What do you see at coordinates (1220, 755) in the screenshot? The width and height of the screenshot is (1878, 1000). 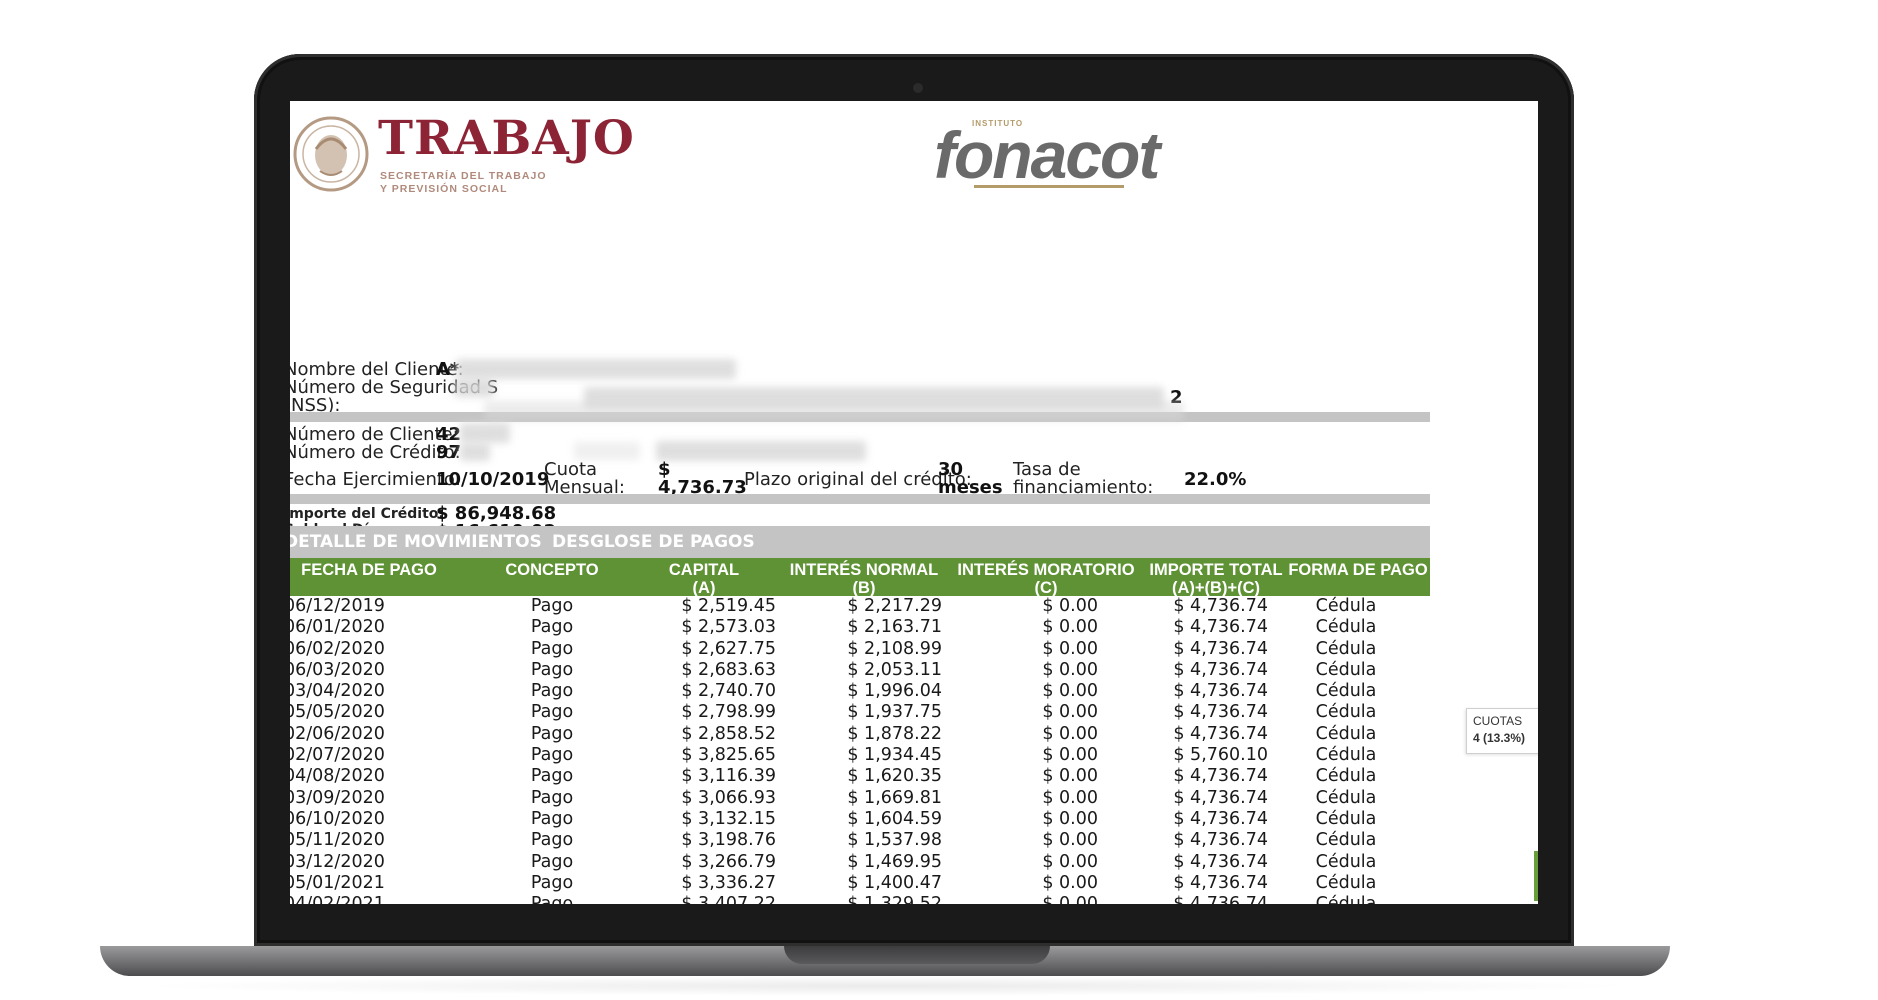 I see `cell-importe-total: $ 5,760.10` at bounding box center [1220, 755].